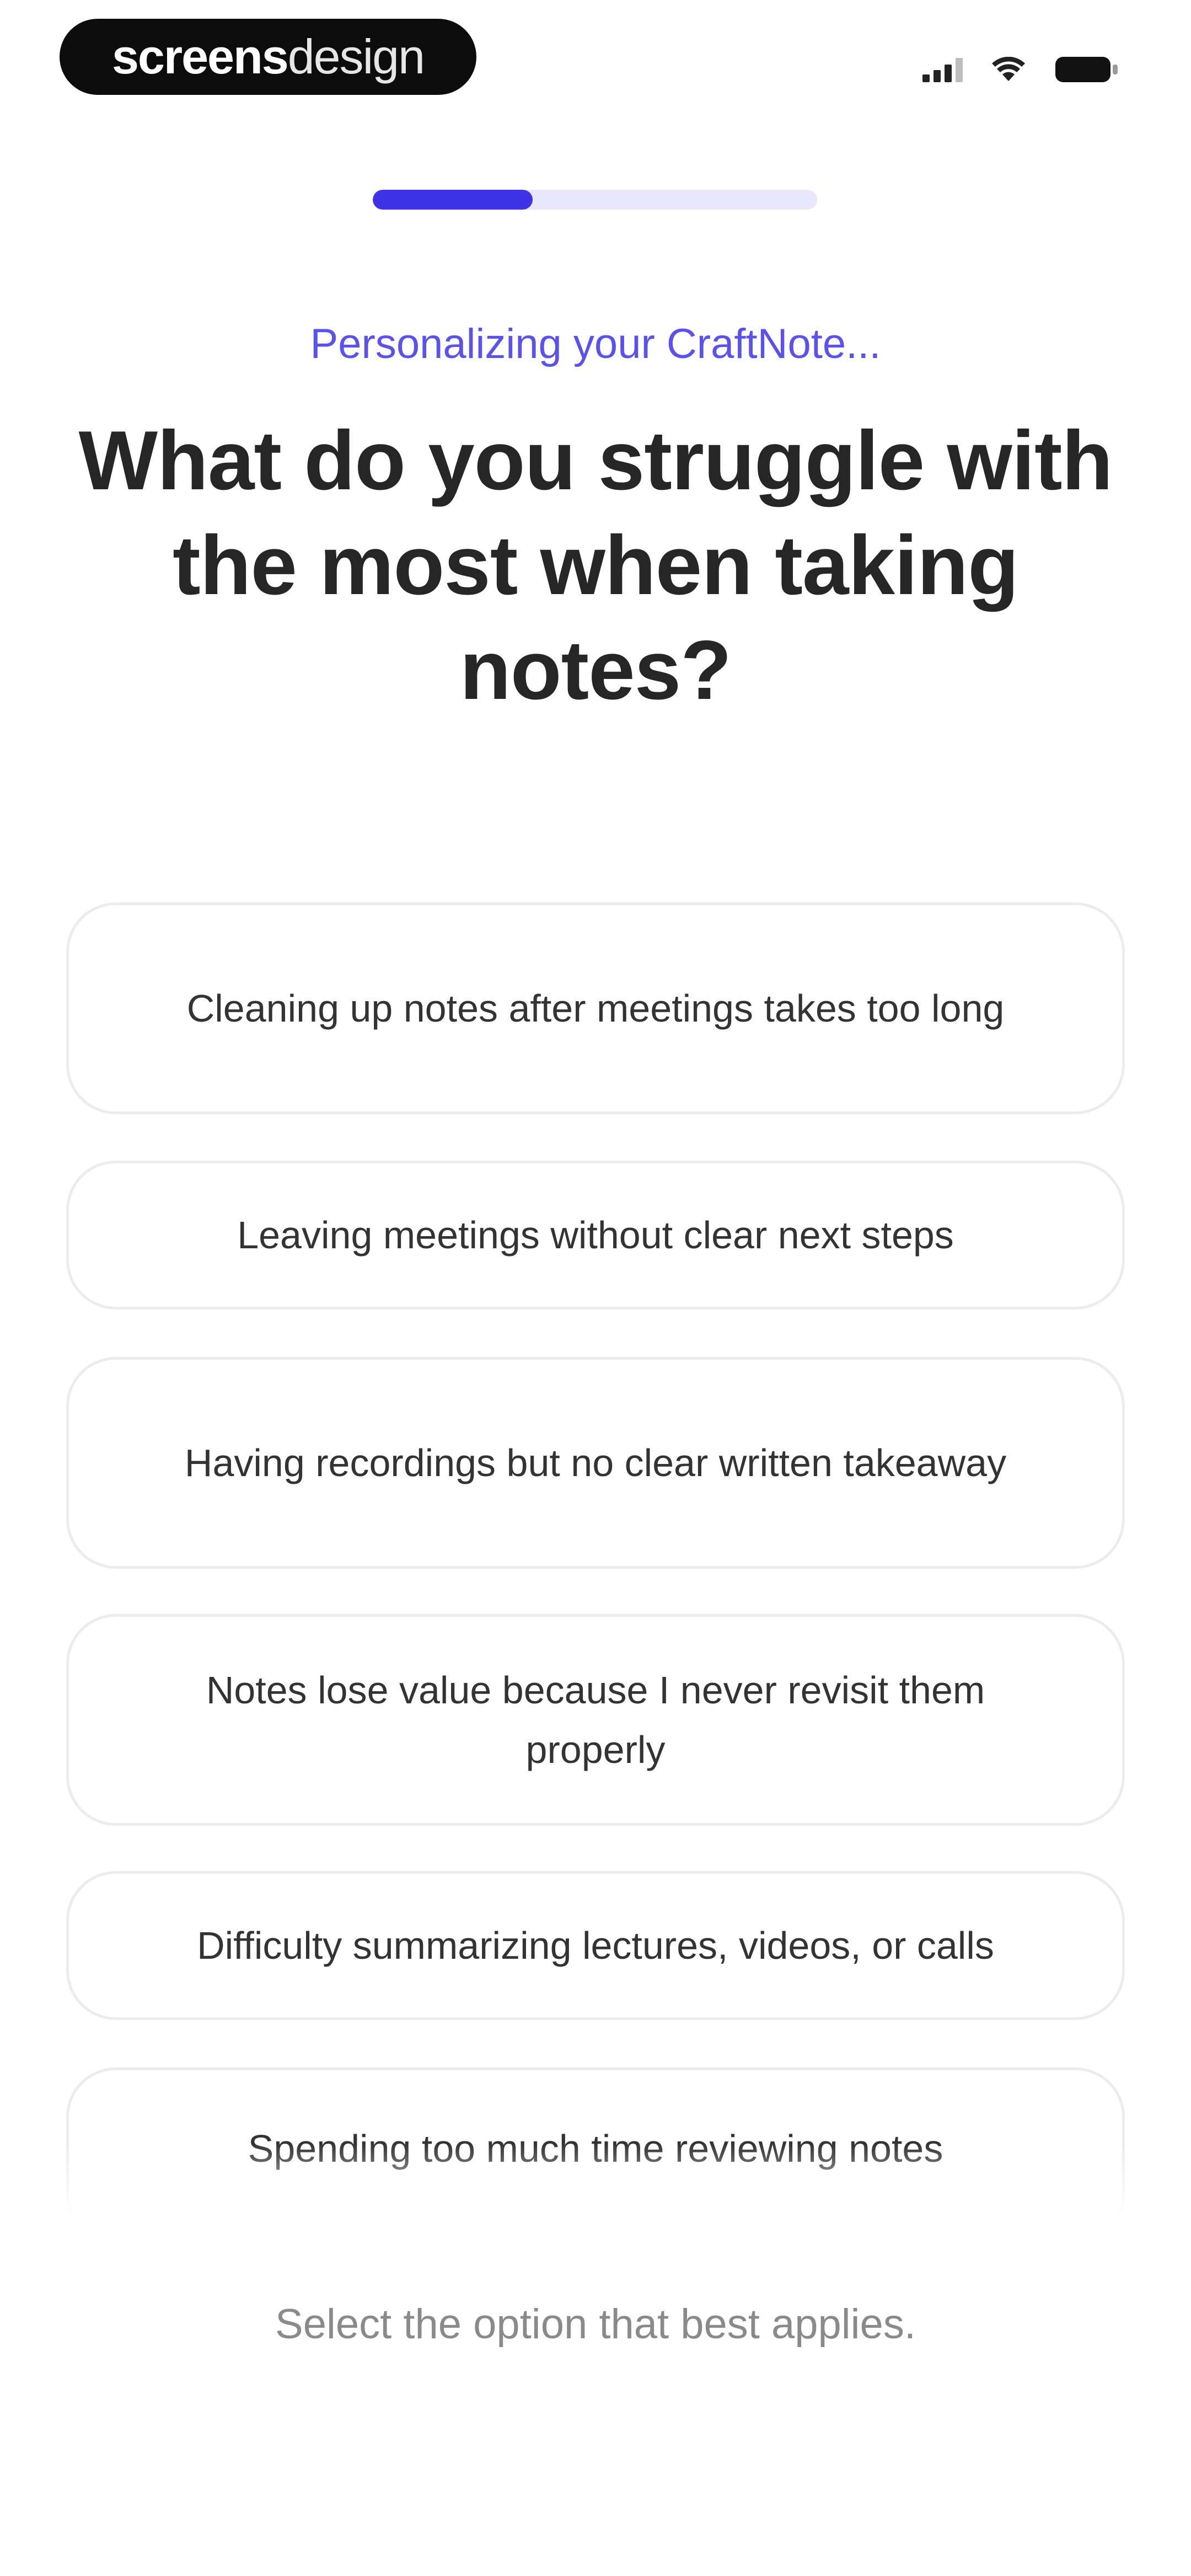 The height and width of the screenshot is (2576, 1191). What do you see at coordinates (595, 2182) in the screenshot?
I see `list-fade-overlay` at bounding box center [595, 2182].